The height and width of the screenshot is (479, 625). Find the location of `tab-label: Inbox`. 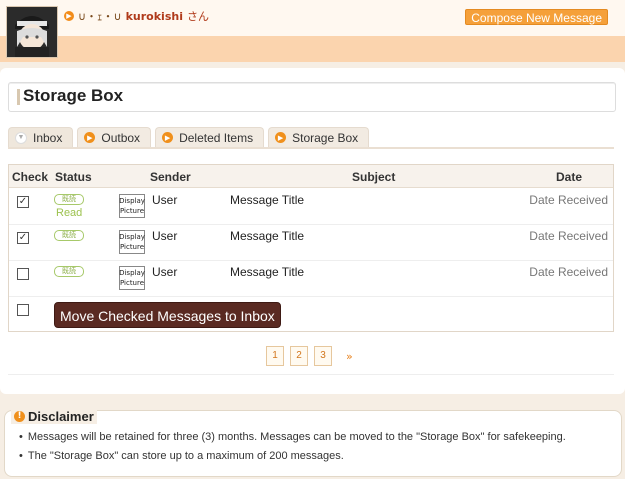

tab-label: Inbox is located at coordinates (48, 137).